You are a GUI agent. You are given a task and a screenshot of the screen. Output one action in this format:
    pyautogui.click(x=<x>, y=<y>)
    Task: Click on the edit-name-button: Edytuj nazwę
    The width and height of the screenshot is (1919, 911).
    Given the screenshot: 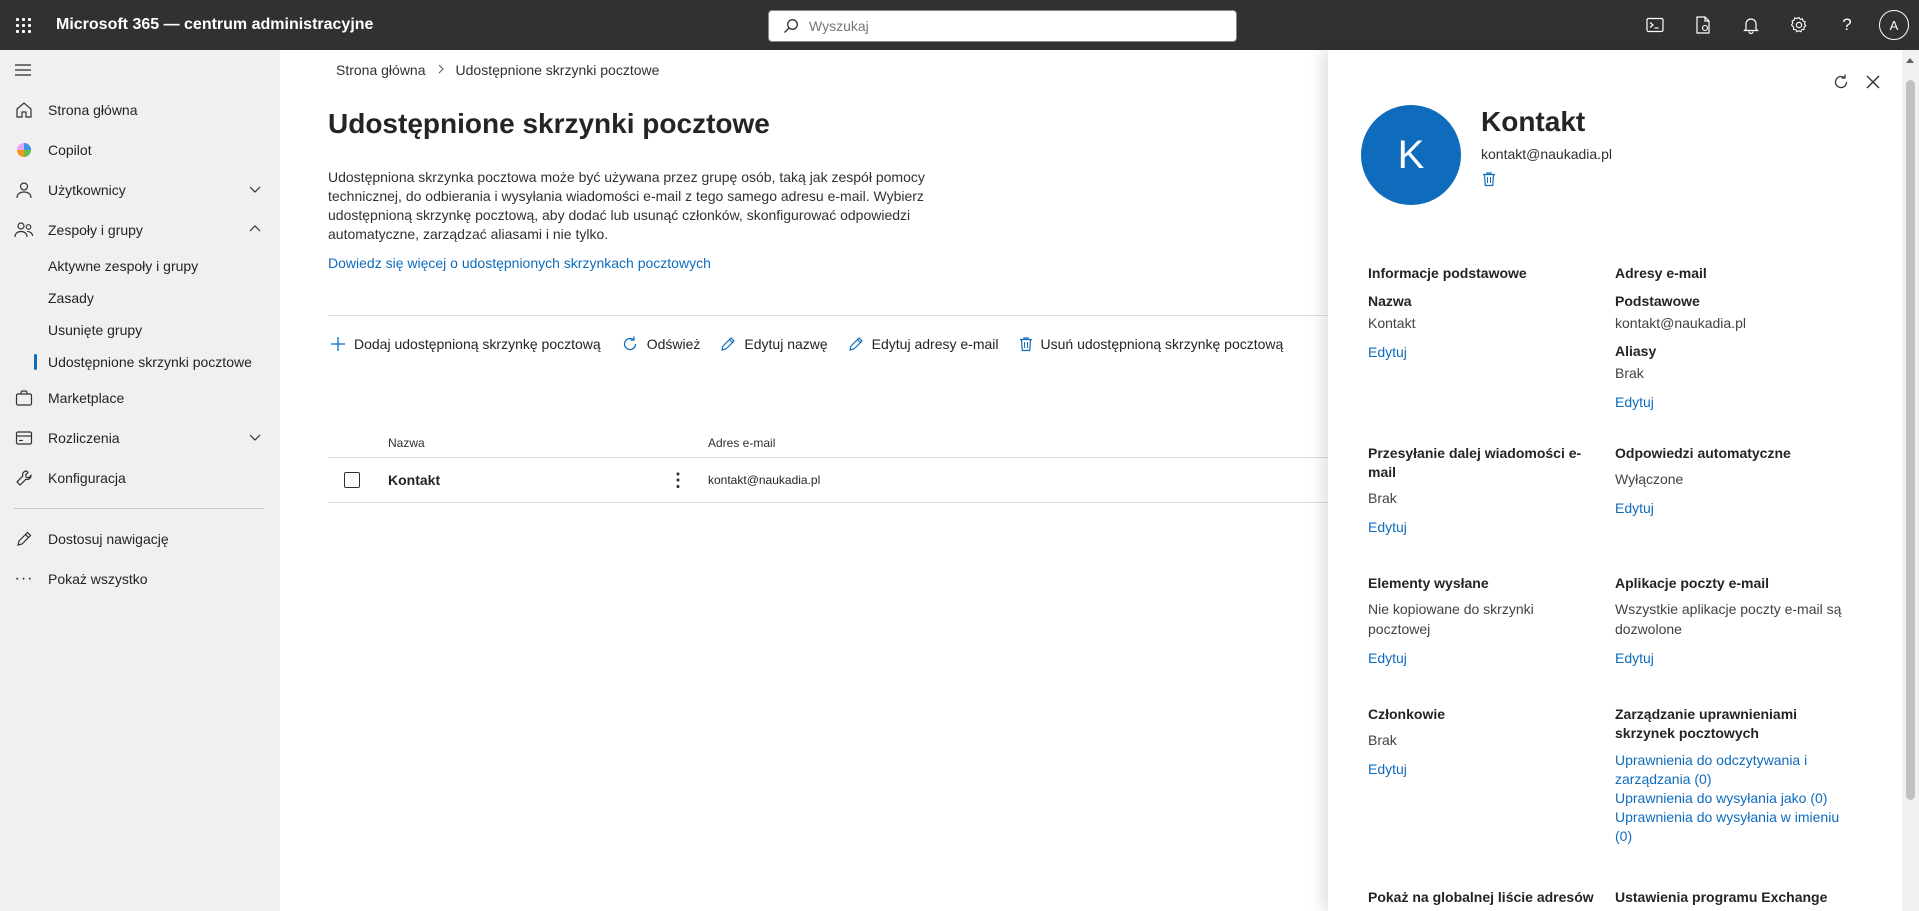 What is the action you would take?
    pyautogui.click(x=773, y=344)
    